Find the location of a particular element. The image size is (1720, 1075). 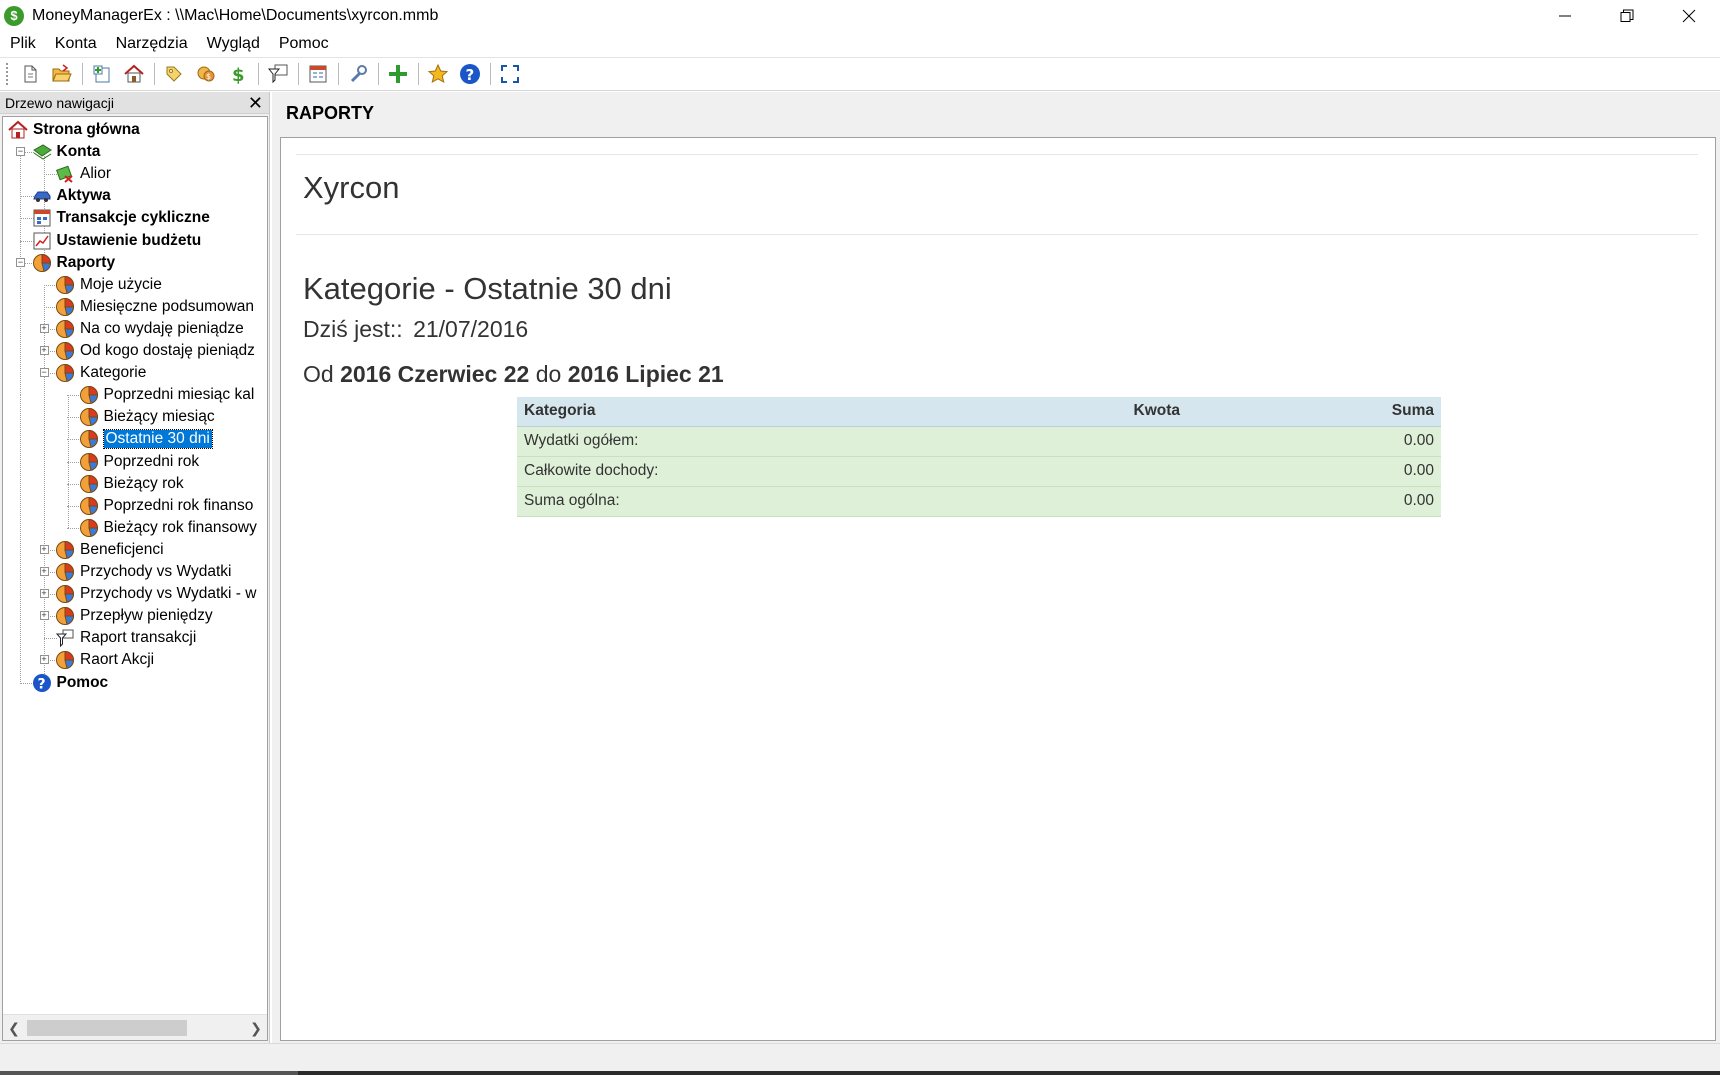

horizontal-scrollbar: ❮ ❯ is located at coordinates (135, 1027).